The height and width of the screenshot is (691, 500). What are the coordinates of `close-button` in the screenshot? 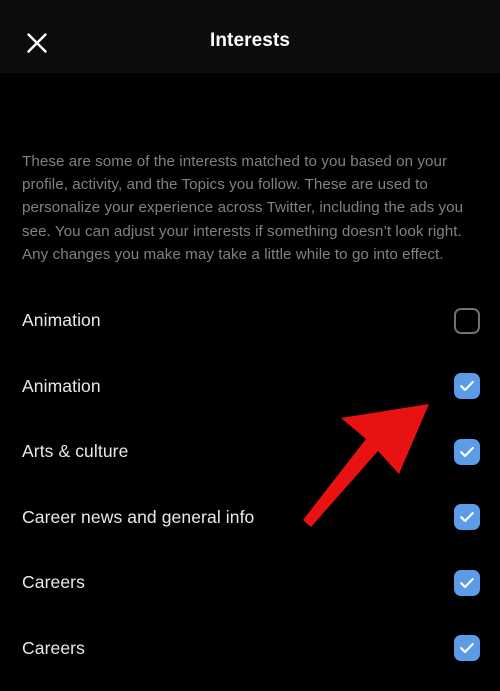 It's located at (37, 43).